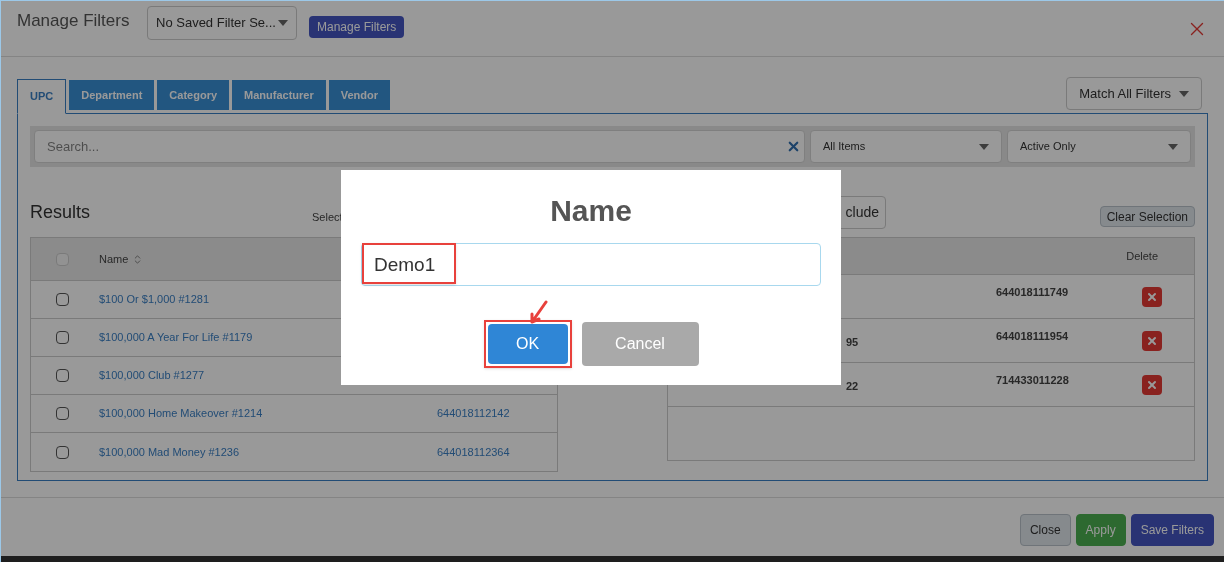  I want to click on name-field: Demo1, so click(591, 264).